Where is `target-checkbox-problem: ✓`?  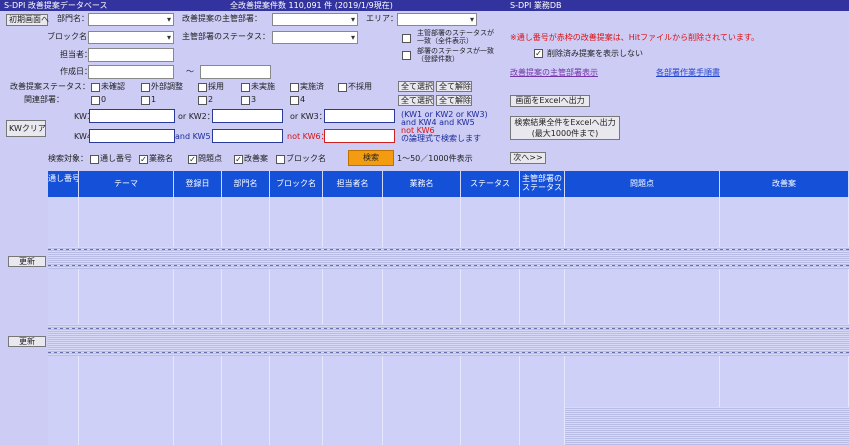 target-checkbox-problem: ✓ is located at coordinates (192, 159).